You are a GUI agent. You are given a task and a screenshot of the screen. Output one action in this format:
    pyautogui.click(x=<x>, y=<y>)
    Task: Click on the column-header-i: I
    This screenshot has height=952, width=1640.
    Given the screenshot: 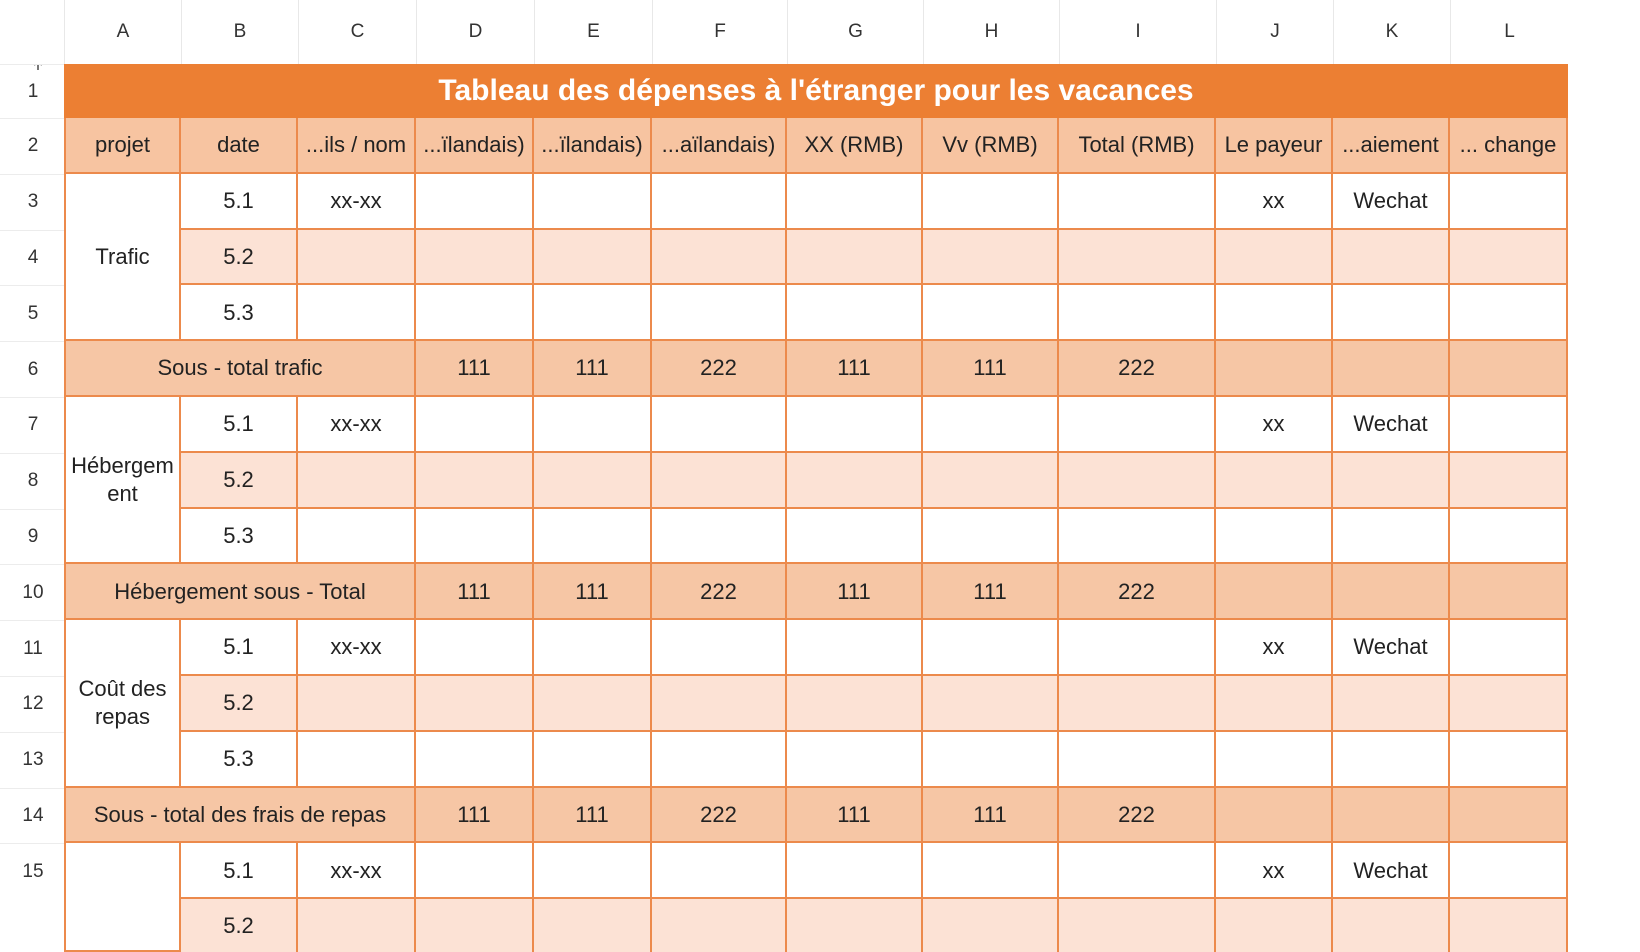 What is the action you would take?
    pyautogui.click(x=1137, y=32)
    